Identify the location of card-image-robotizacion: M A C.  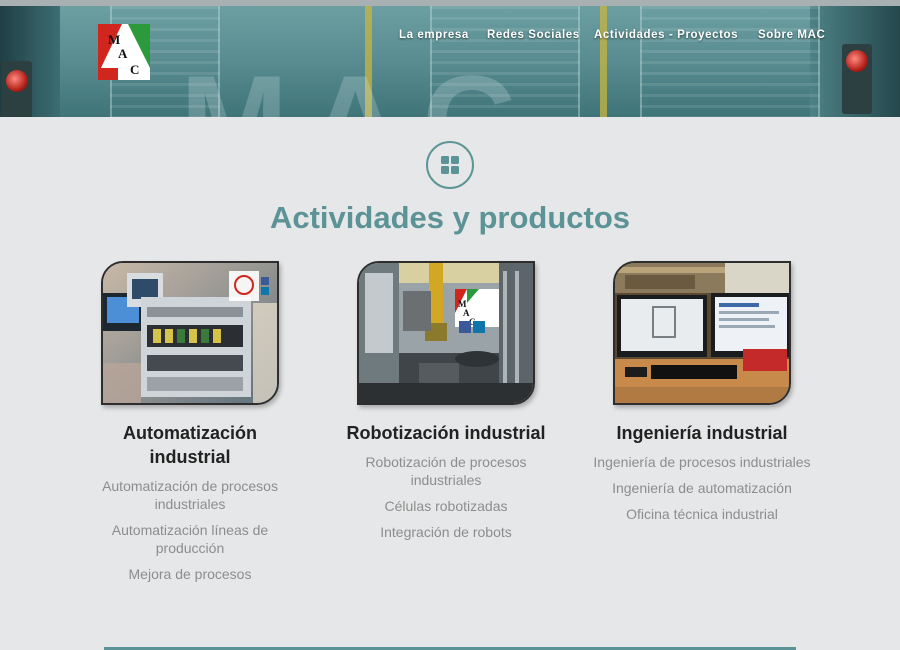
(446, 333).